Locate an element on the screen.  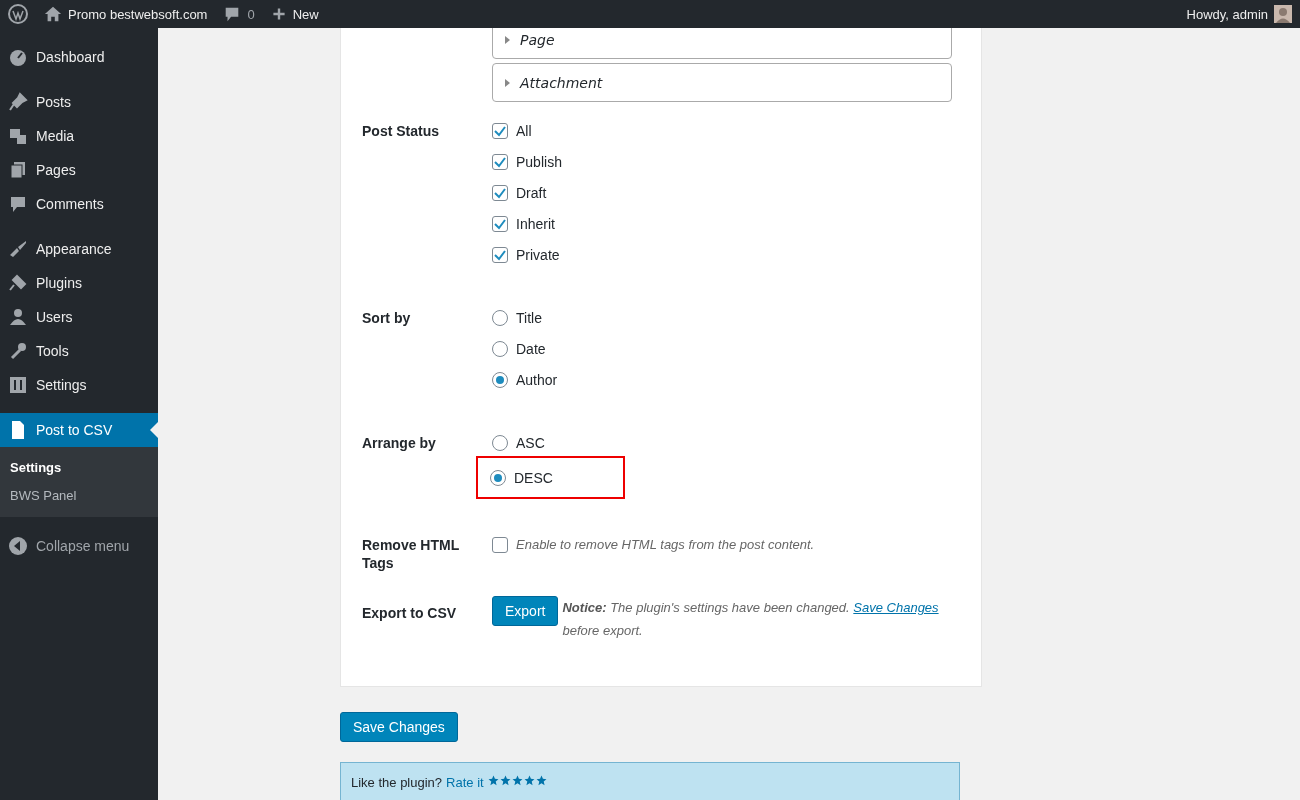
export-button: Export is located at coordinates (525, 611).